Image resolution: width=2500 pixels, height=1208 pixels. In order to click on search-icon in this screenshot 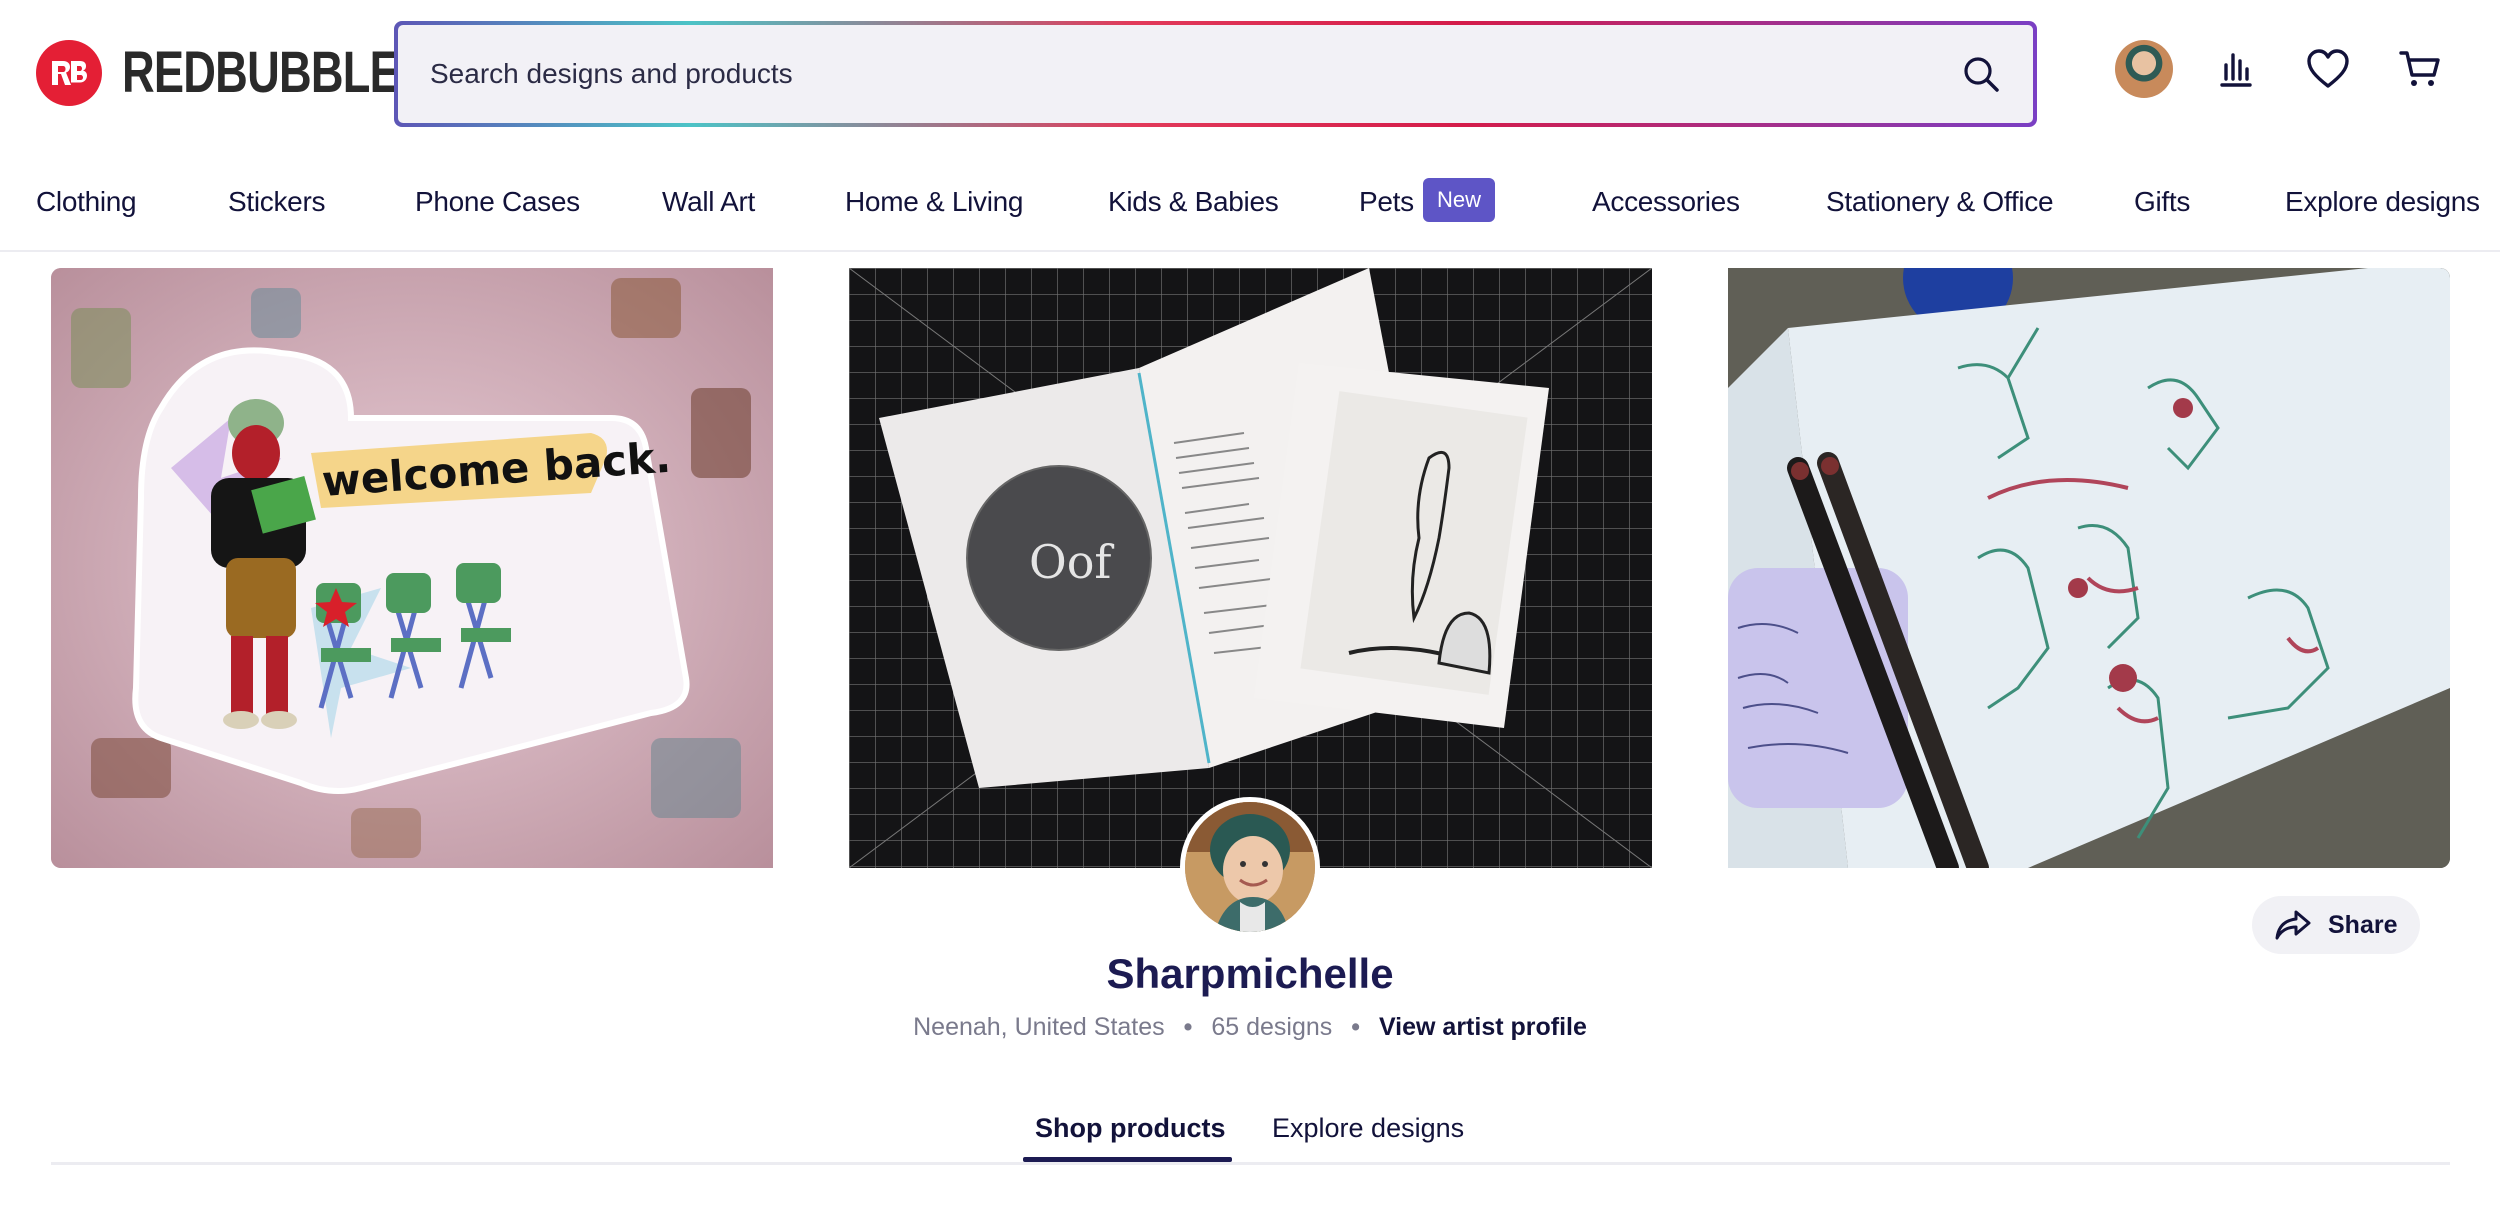, I will do `click(1981, 74)`.